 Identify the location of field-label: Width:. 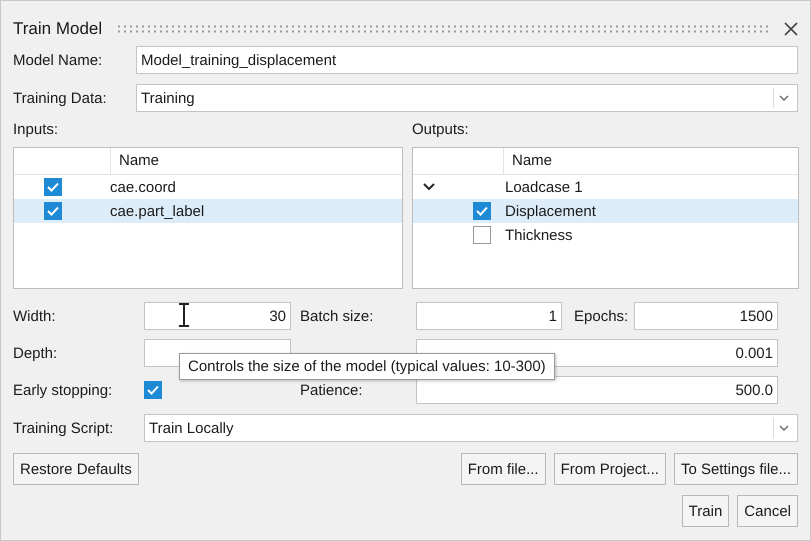
(35, 316).